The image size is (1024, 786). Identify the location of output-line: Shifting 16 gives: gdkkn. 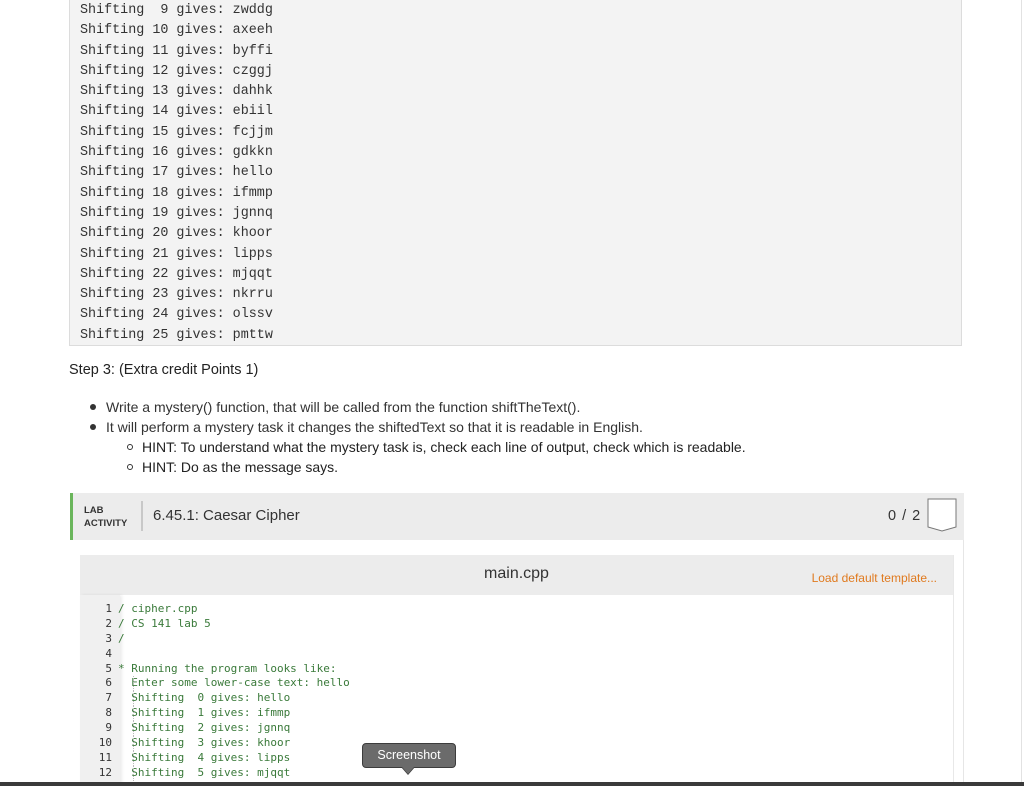
(176, 153).